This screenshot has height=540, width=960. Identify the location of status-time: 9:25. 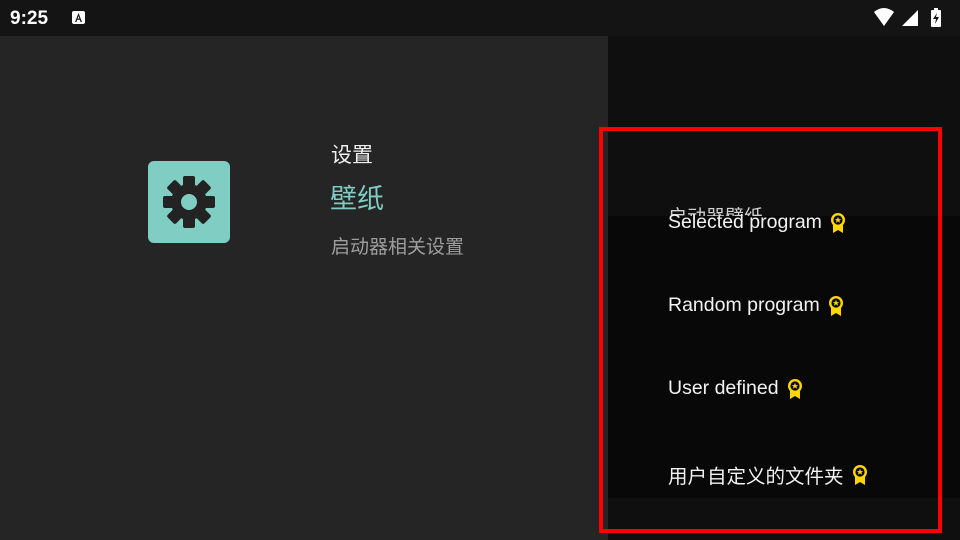
(29, 18).